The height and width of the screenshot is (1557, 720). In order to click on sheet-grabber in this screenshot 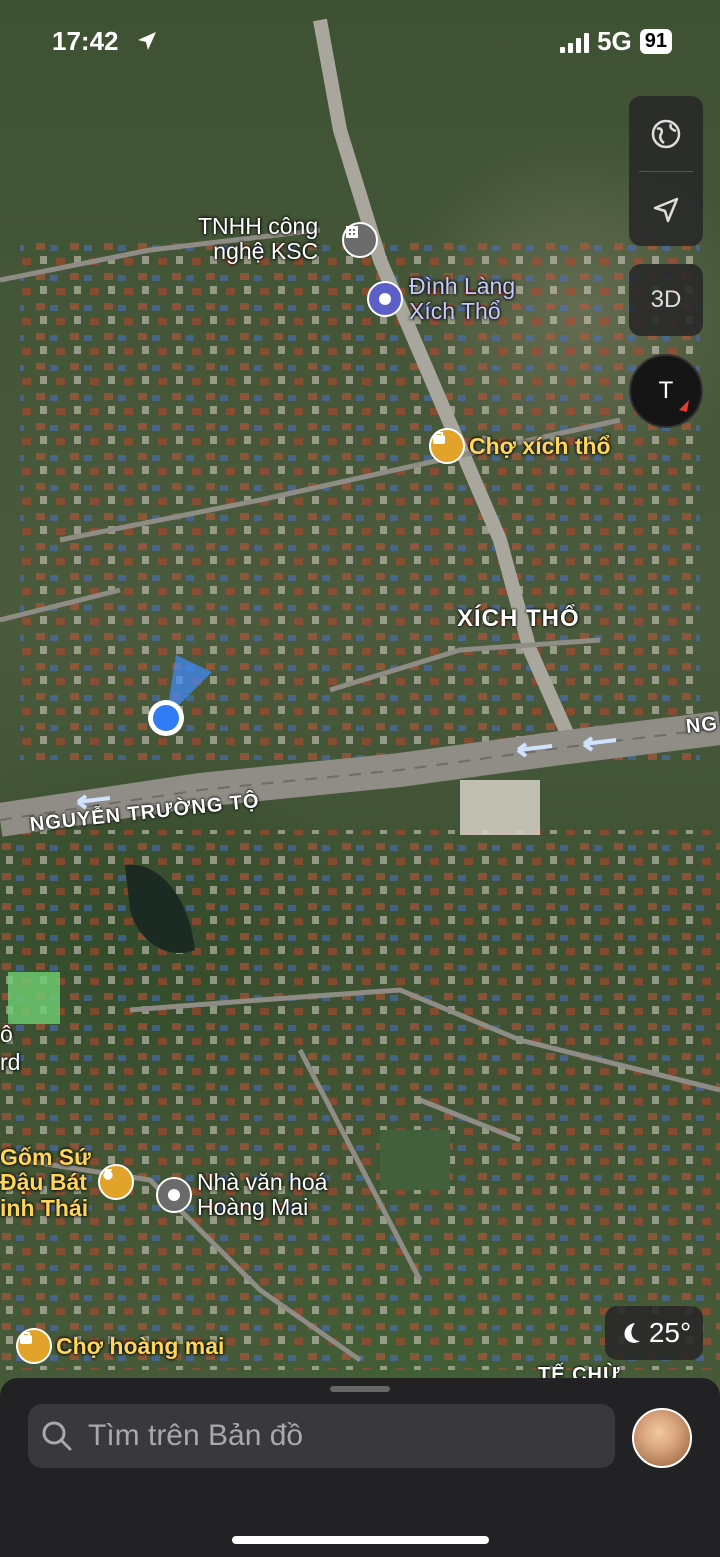, I will do `click(360, 1389)`.